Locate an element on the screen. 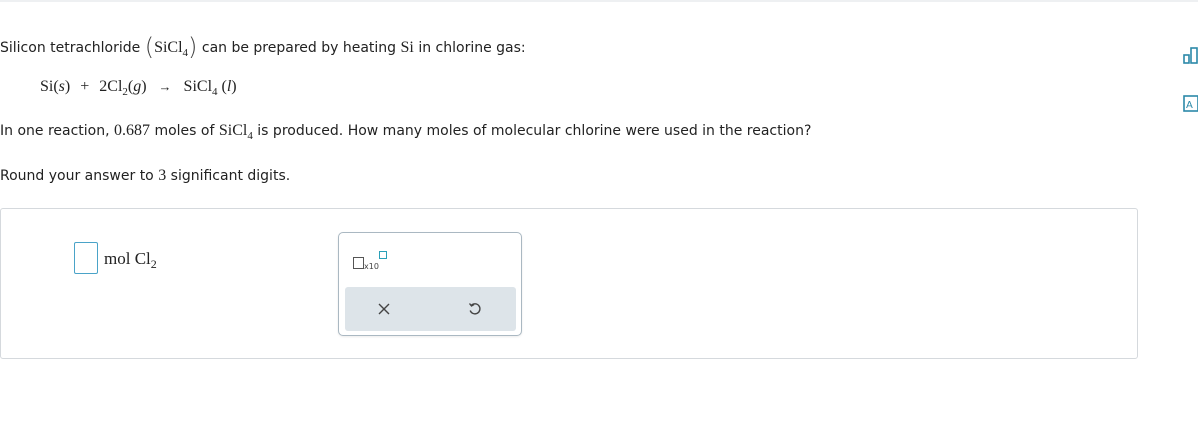 This screenshot has width=1198, height=428. answer-input is located at coordinates (86, 258).